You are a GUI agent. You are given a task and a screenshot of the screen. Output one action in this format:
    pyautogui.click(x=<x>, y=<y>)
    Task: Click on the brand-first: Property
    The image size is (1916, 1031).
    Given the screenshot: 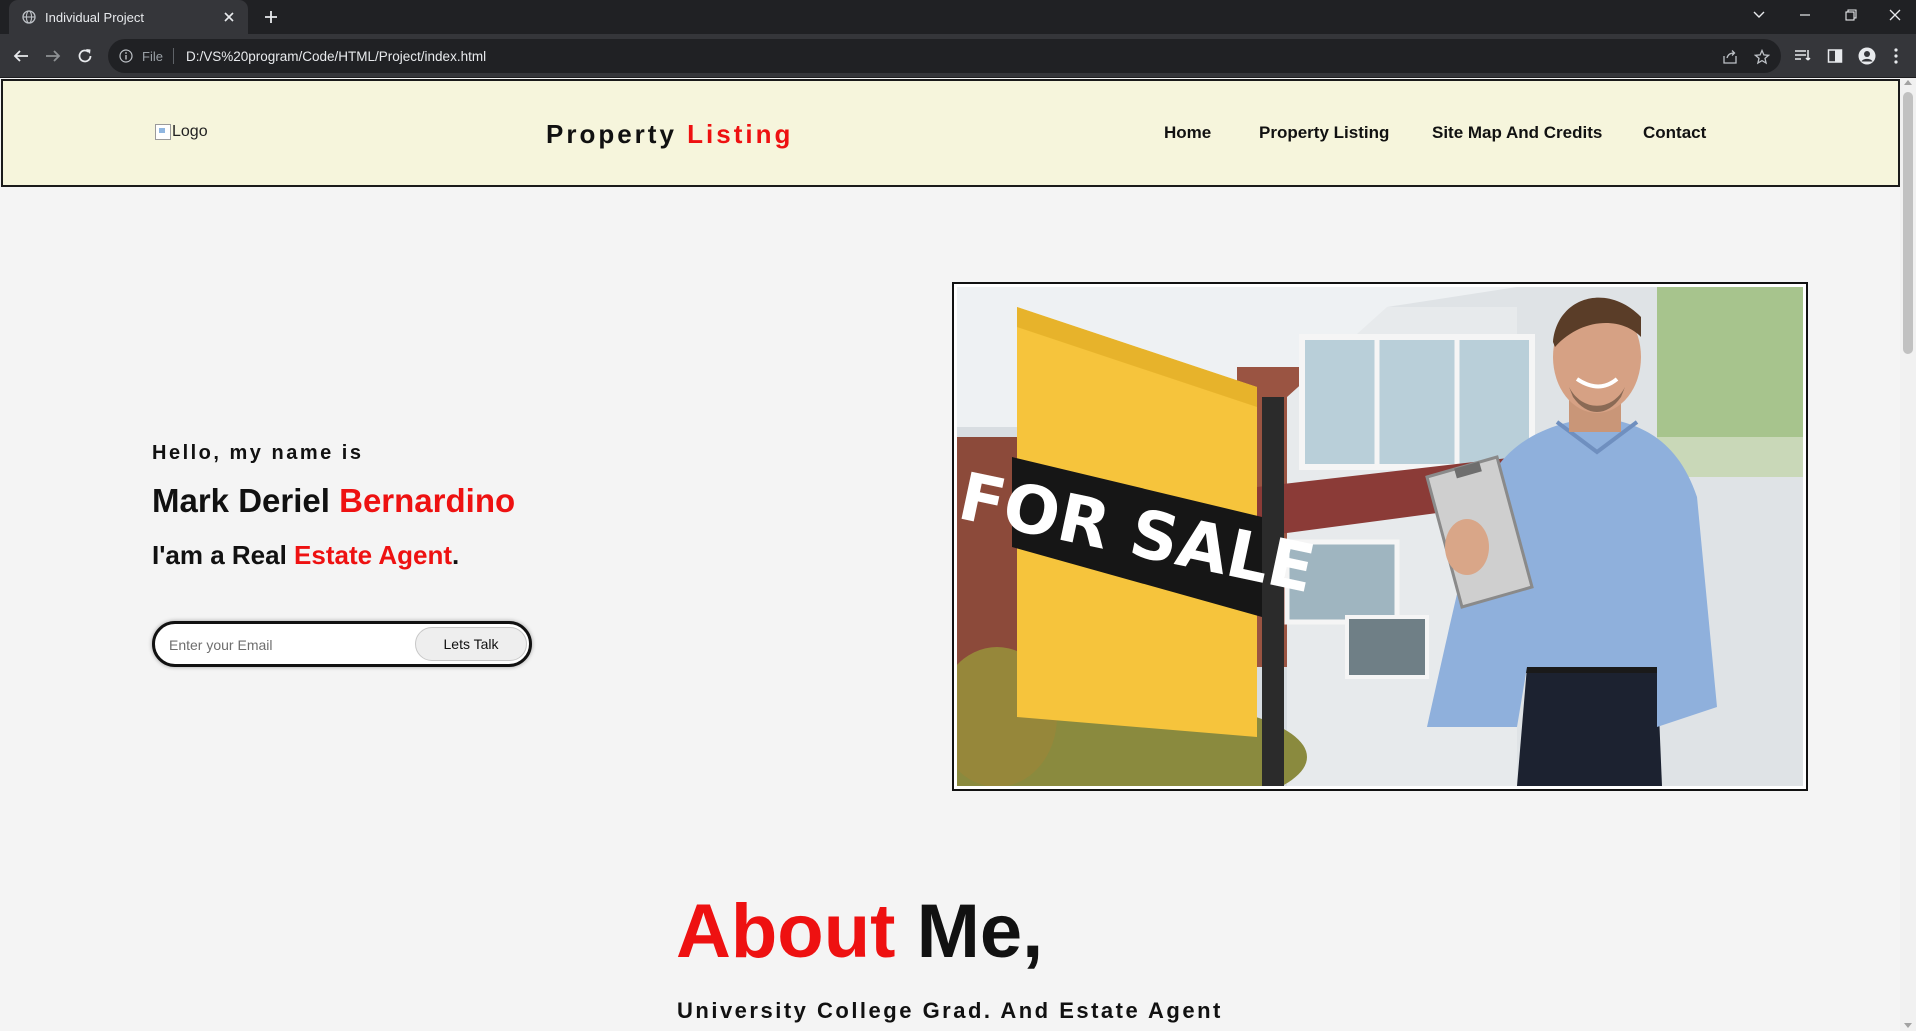 What is the action you would take?
    pyautogui.click(x=611, y=134)
    